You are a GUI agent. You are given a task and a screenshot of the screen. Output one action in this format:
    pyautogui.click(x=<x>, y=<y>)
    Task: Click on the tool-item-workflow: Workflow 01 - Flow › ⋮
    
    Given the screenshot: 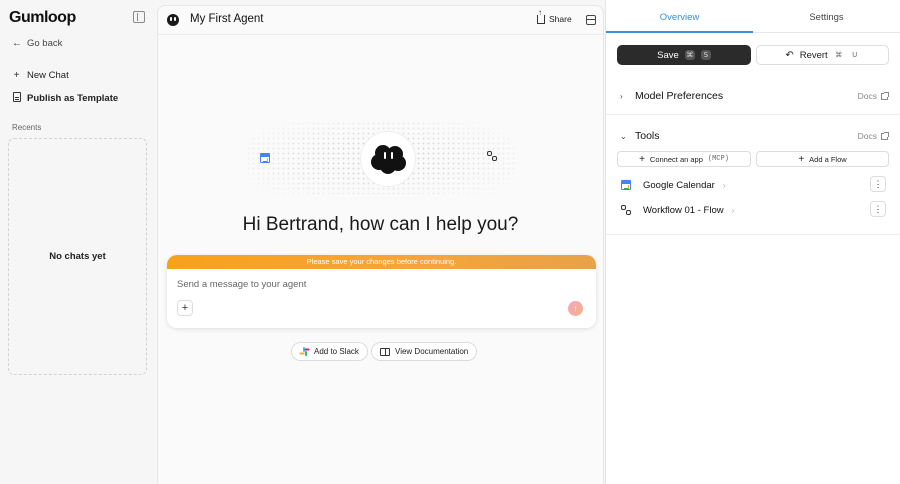 What is the action you would take?
    pyautogui.click(x=753, y=210)
    